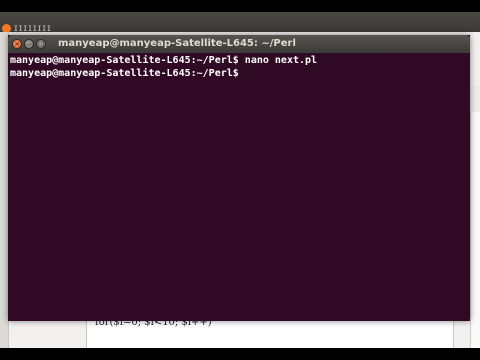 This screenshot has width=480, height=360. What do you see at coordinates (248, 72) in the screenshot?
I see `text-cursor` at bounding box center [248, 72].